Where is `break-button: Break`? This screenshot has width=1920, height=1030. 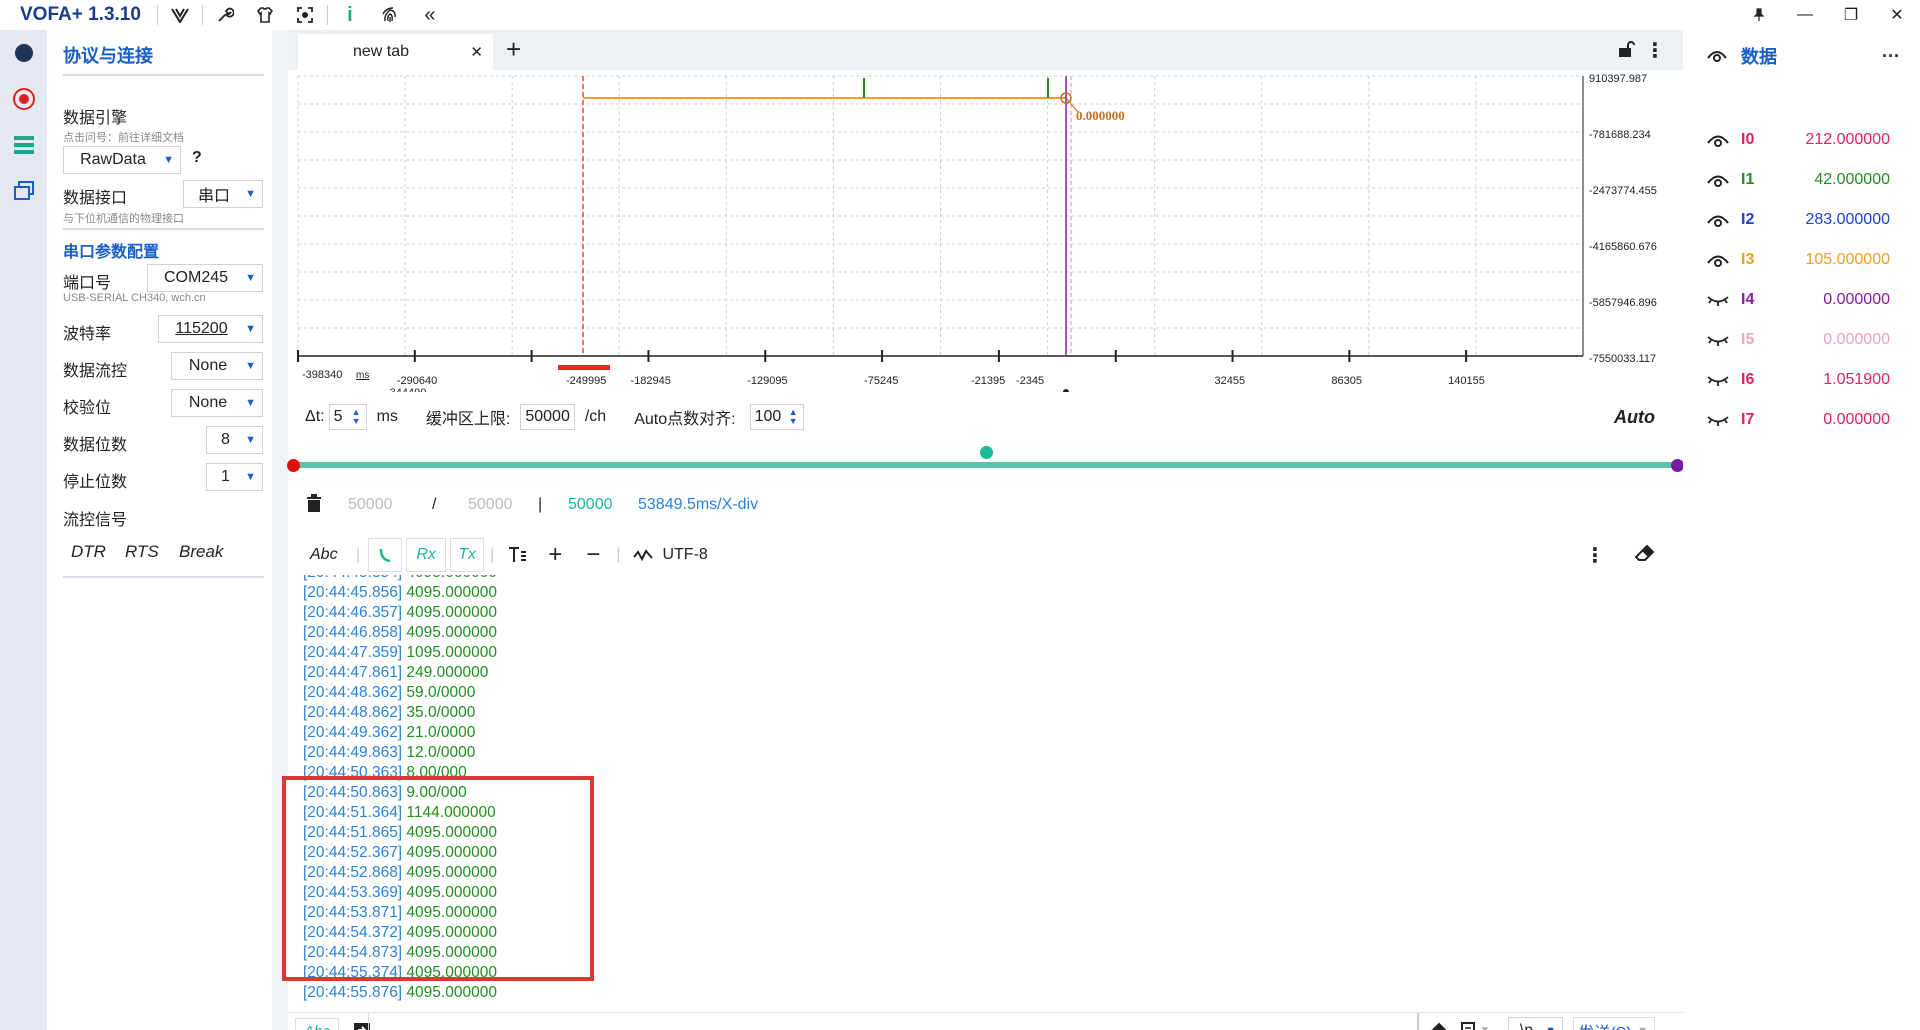 break-button: Break is located at coordinates (201, 552).